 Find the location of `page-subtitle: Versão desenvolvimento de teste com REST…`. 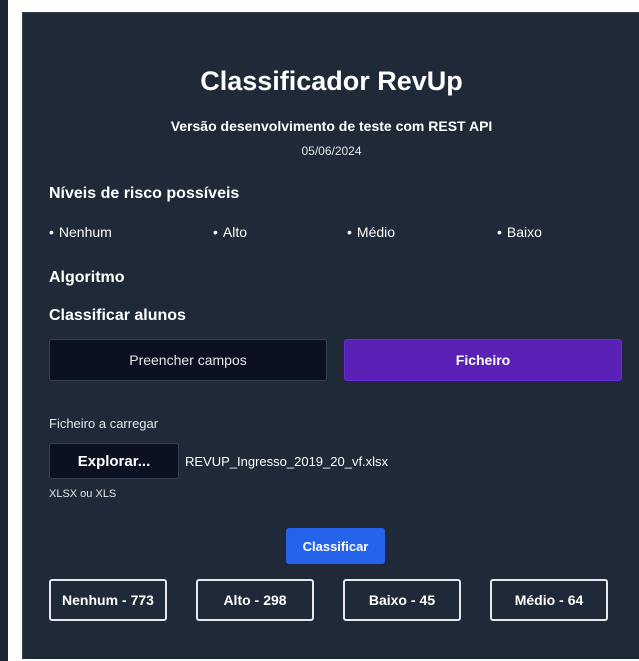

page-subtitle: Versão desenvolvimento de teste com REST… is located at coordinates (331, 126).